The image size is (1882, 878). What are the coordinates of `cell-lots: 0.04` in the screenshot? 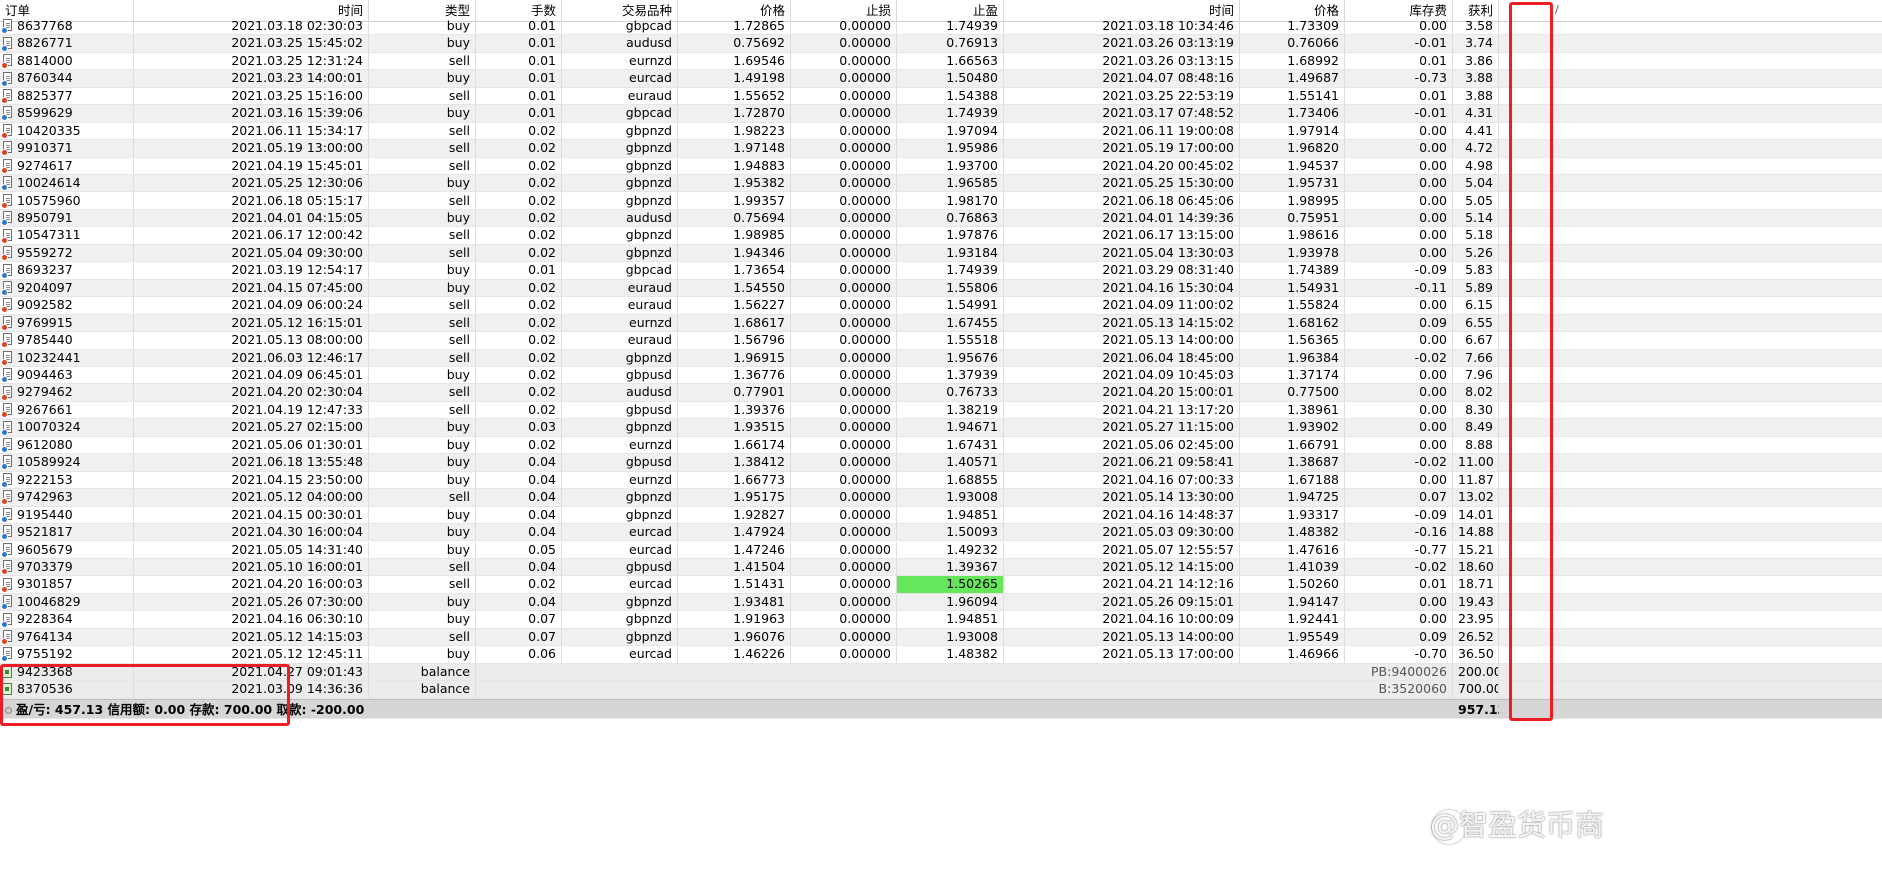 It's located at (519, 480).